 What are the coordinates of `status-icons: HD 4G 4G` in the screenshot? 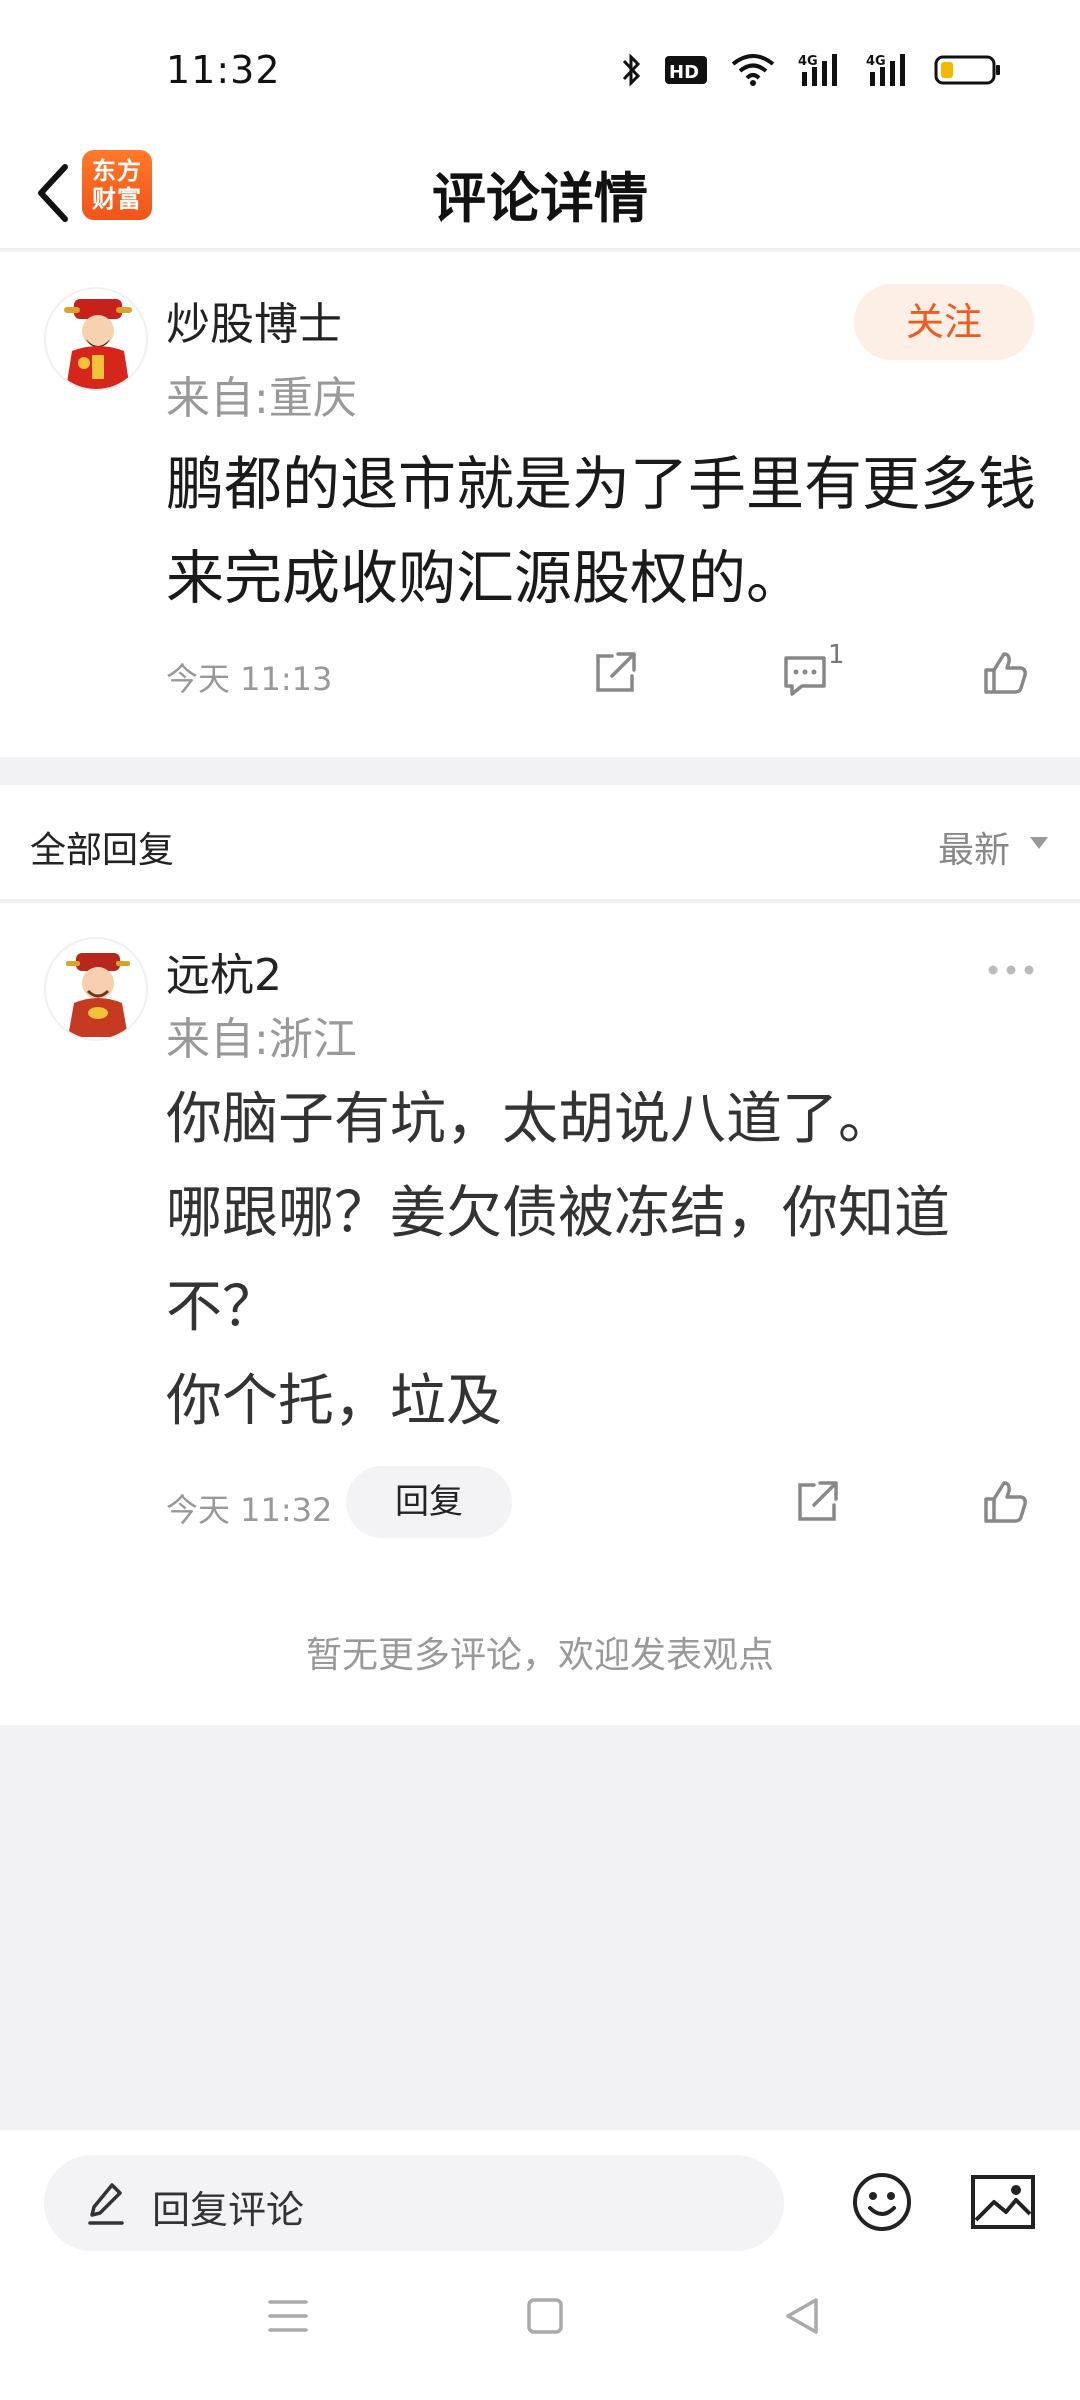 It's located at (811, 70).